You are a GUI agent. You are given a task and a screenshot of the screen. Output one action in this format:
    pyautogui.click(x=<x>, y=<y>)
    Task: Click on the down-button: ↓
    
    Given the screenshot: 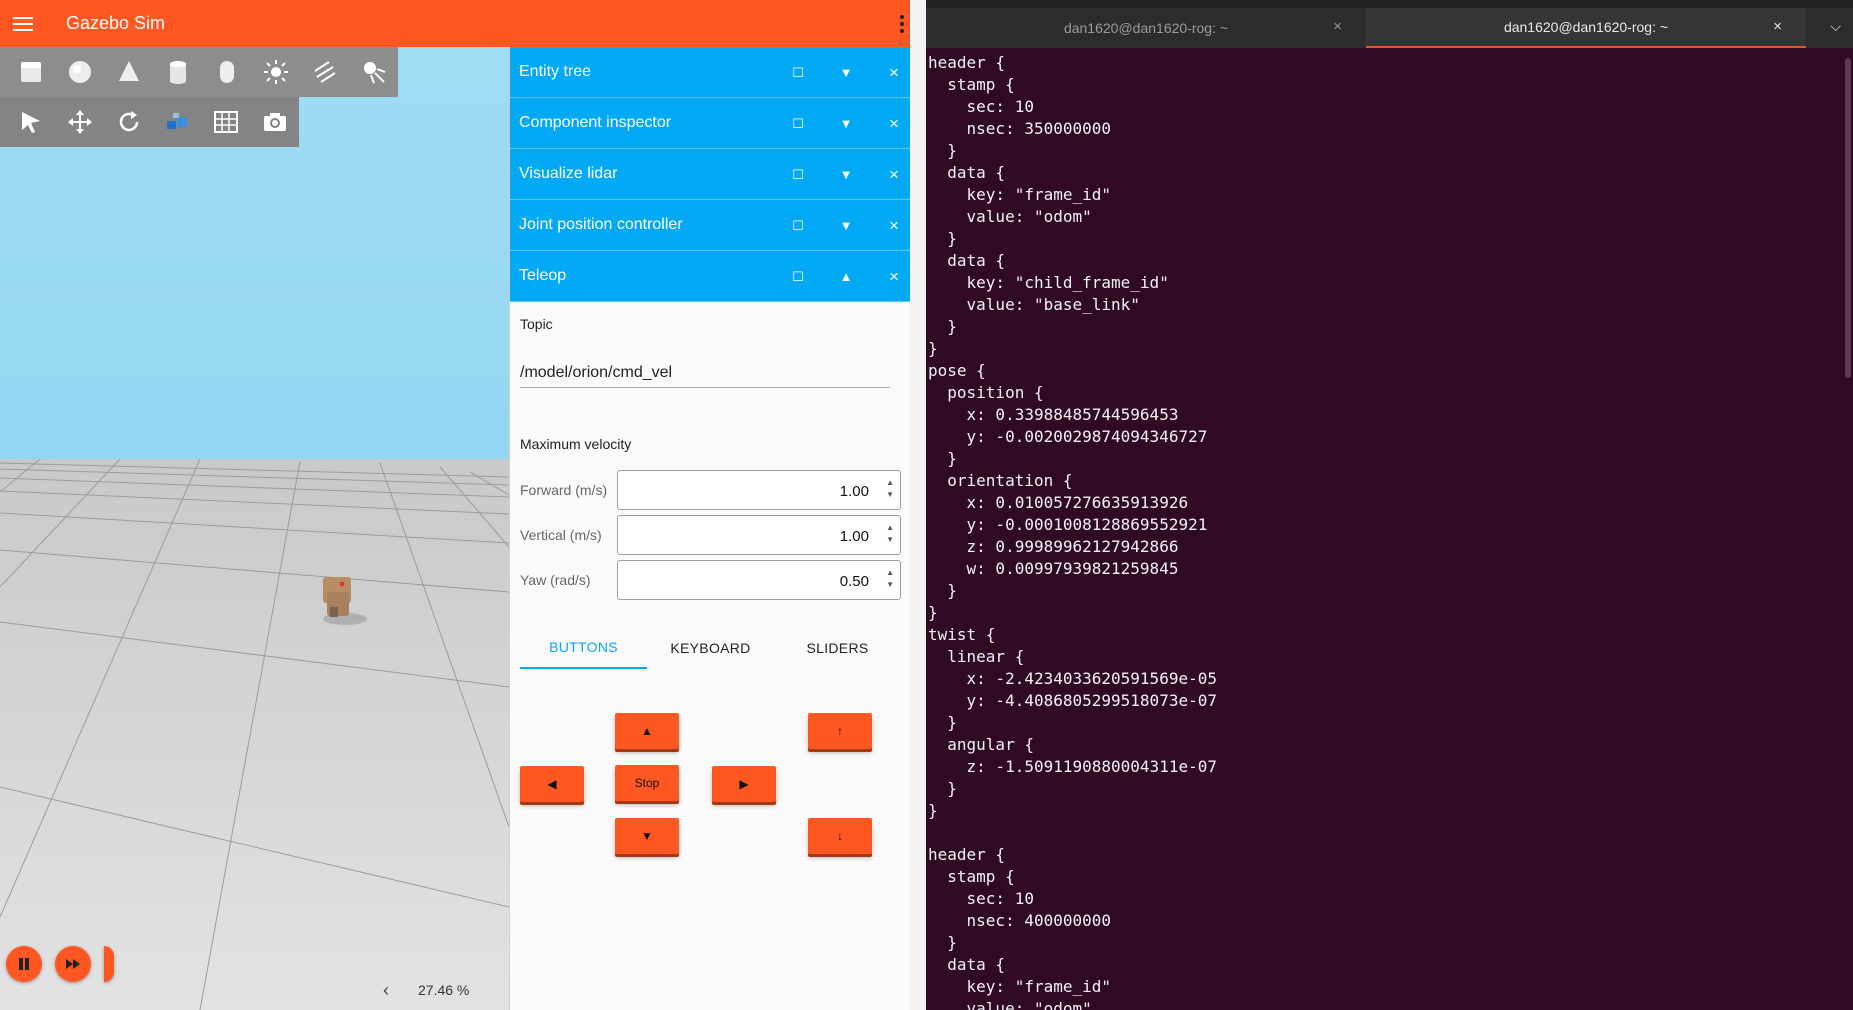 What is the action you would take?
    pyautogui.click(x=840, y=836)
    